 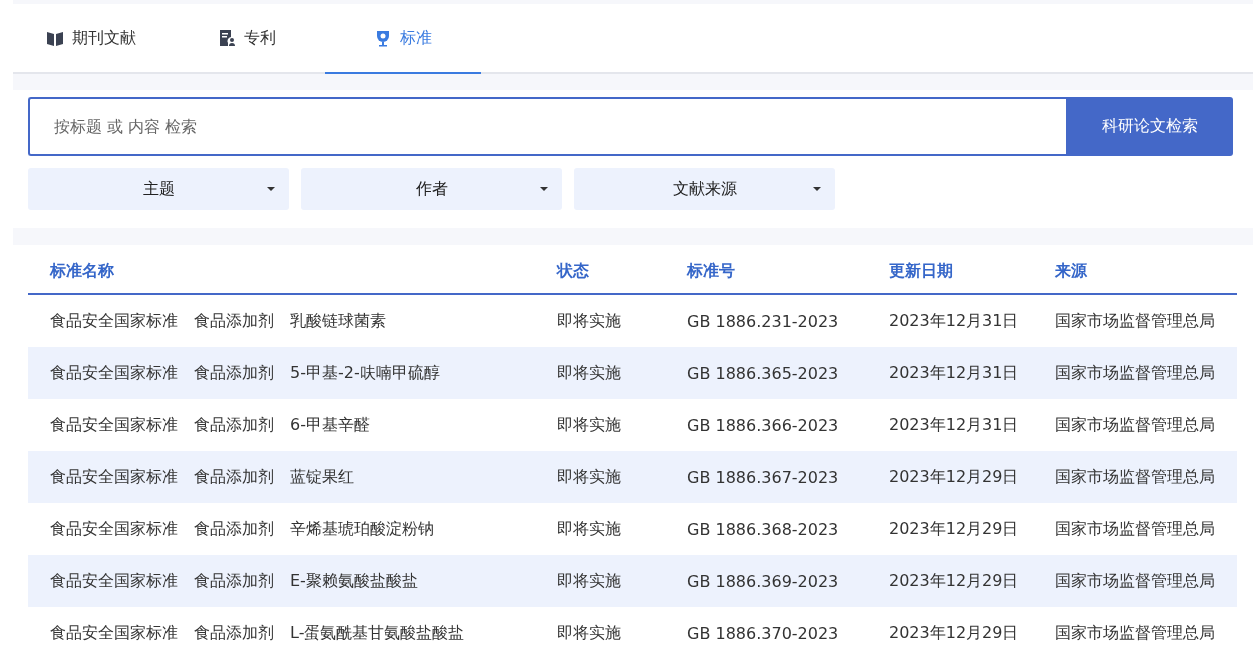 What do you see at coordinates (81, 271) in the screenshot?
I see `column-header: 标准名称` at bounding box center [81, 271].